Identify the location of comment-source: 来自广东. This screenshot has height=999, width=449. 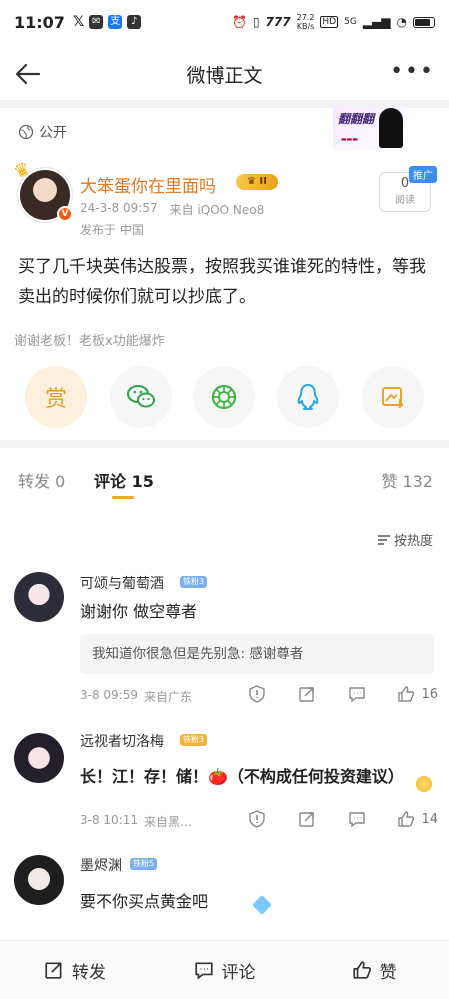
(168, 697).